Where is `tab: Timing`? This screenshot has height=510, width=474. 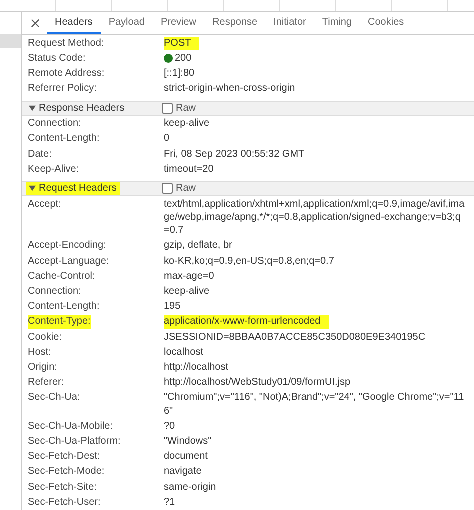 tab: Timing is located at coordinates (337, 23).